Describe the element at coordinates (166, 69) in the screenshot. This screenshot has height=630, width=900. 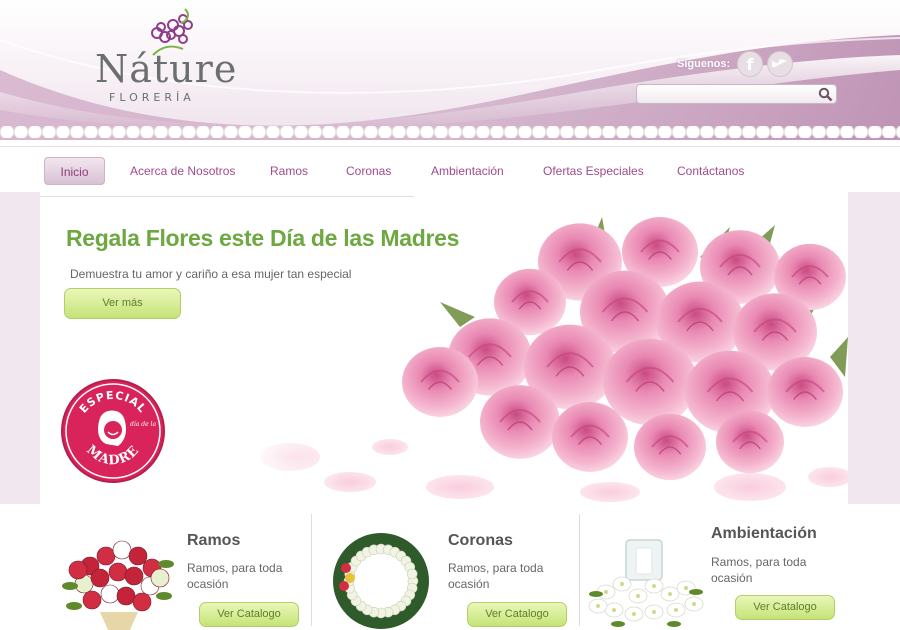
I see `brand-name: Náture` at that location.